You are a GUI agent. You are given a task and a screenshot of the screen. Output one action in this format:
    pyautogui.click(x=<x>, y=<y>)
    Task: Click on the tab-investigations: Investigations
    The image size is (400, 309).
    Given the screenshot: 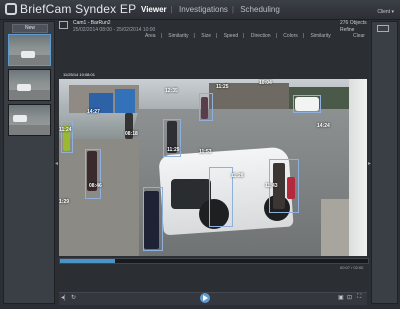 What is the action you would take?
    pyautogui.click(x=203, y=9)
    